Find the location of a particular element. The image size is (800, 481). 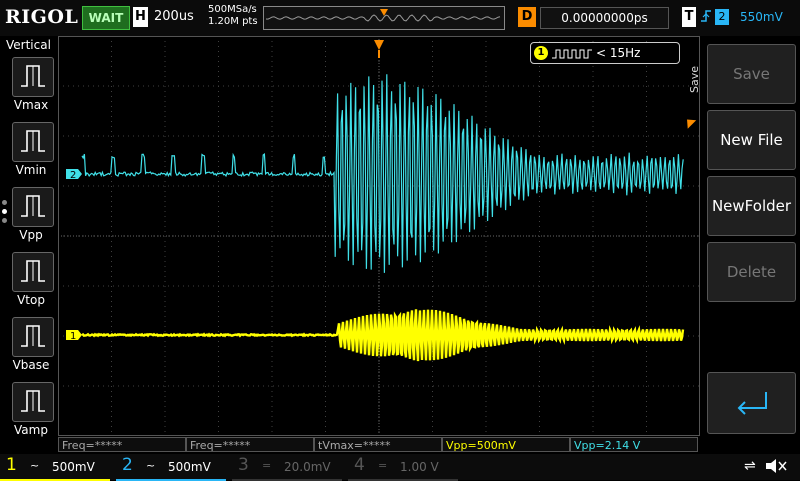

measure-item-label: Vbase is located at coordinates (31, 365).